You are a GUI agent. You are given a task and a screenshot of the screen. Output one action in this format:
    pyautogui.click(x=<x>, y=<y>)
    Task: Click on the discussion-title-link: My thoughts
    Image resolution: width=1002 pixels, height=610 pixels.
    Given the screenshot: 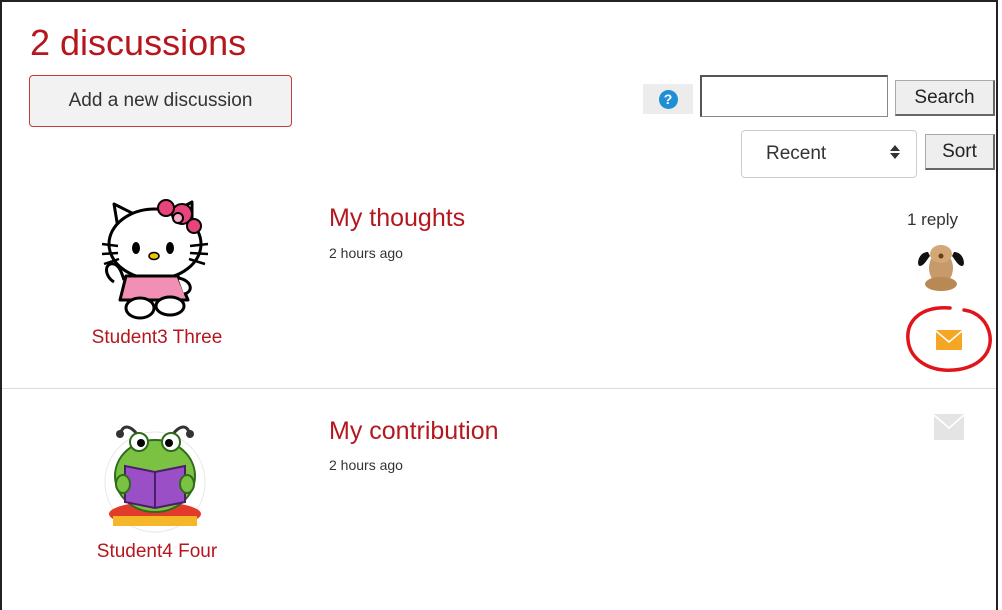 What is the action you would take?
    pyautogui.click(x=397, y=218)
    